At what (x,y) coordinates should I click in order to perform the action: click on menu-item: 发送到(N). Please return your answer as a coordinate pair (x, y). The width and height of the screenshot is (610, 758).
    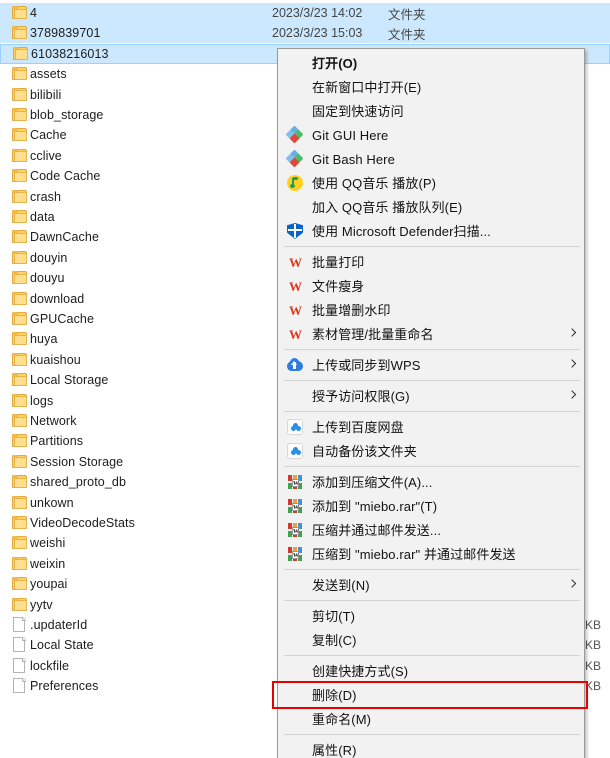
    Looking at the image, I should click on (431, 585).